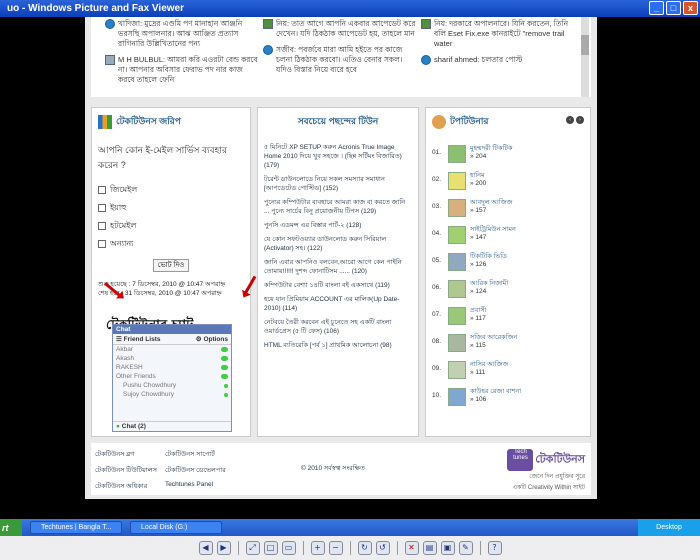 This screenshot has width=700, height=560. I want to click on maximize-button: □, so click(673, 8).